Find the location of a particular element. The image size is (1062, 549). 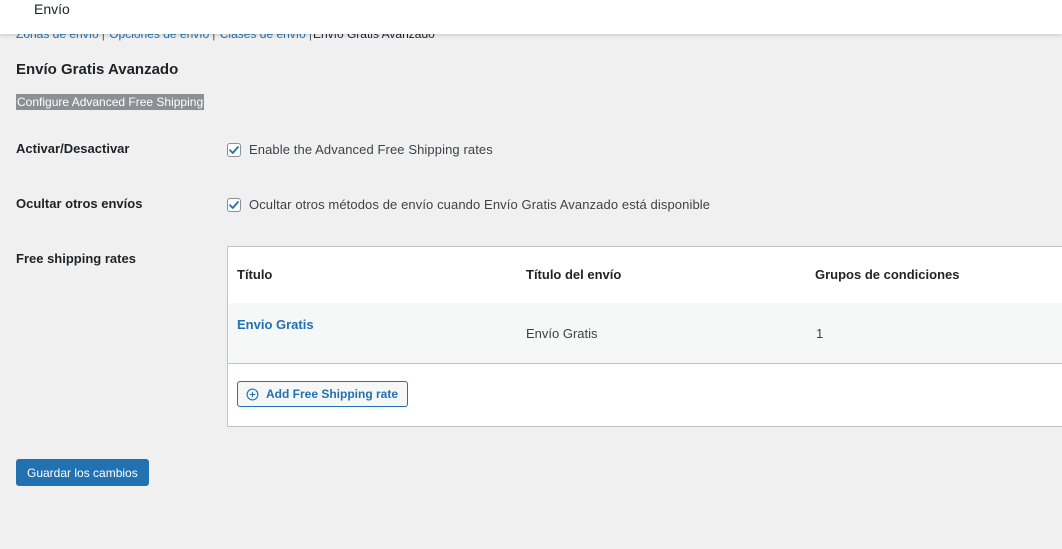

column-shipping-title: Título del envío is located at coordinates (574, 274).